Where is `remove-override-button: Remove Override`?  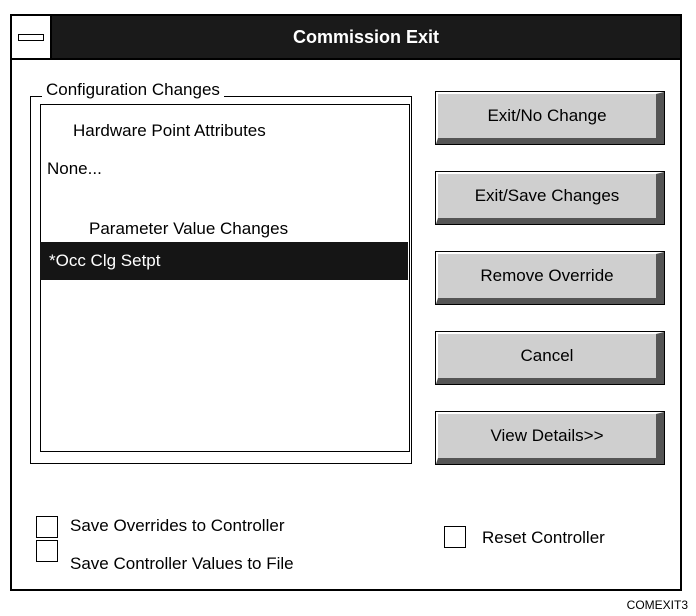
remove-override-button: Remove Override is located at coordinates (550, 278).